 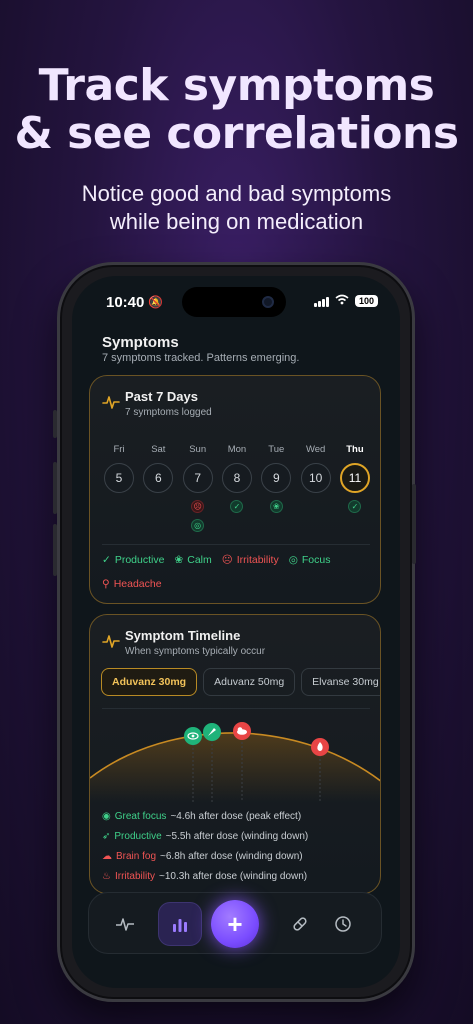 What do you see at coordinates (321, 301) in the screenshot?
I see `signal-icon` at bounding box center [321, 301].